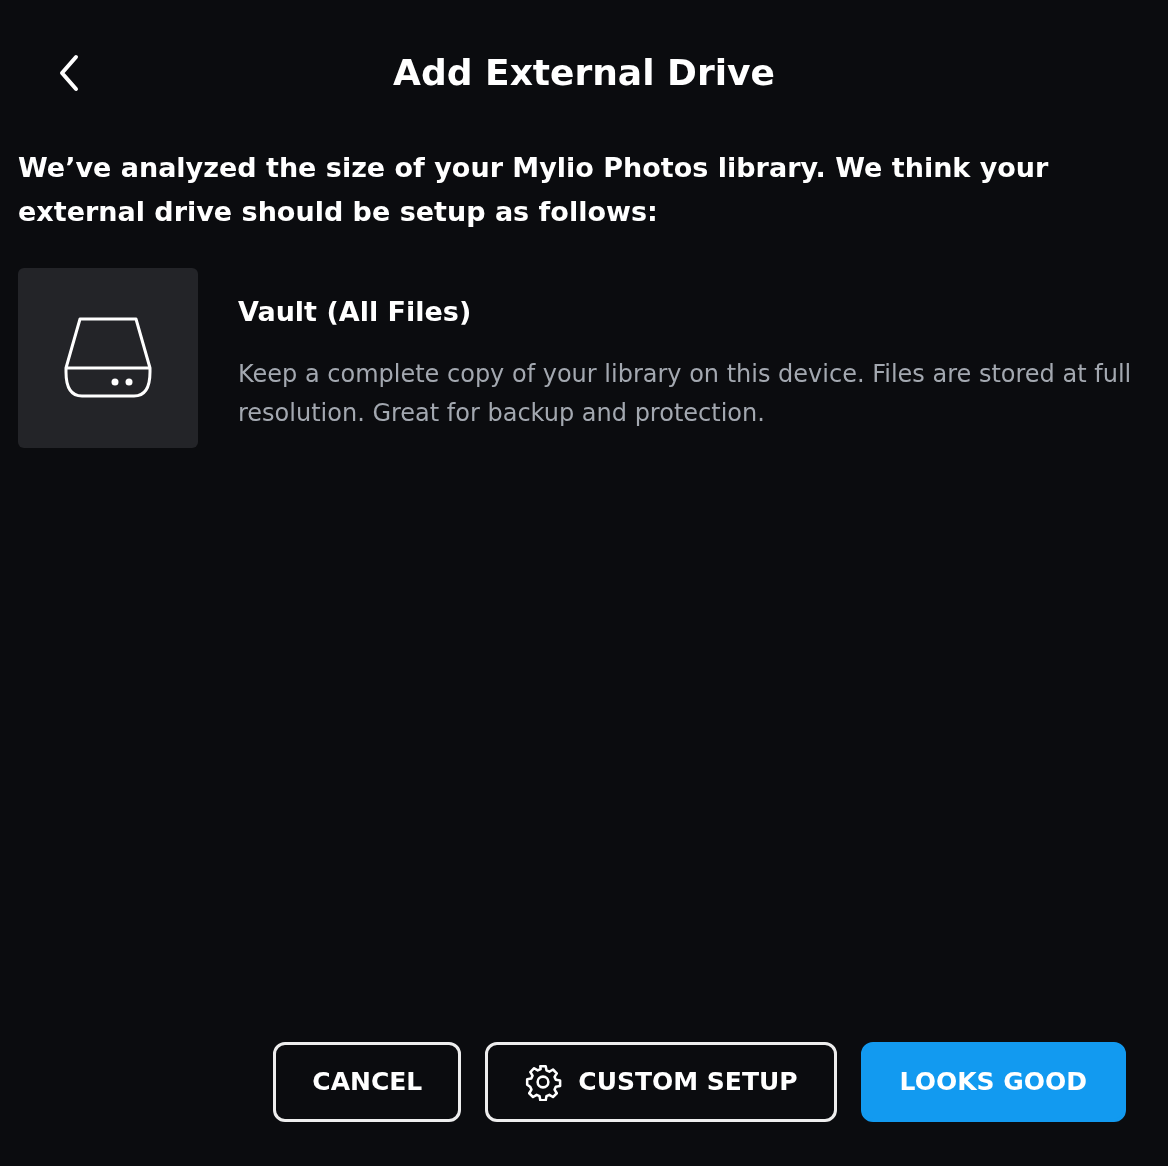 The image size is (1168, 1166). I want to click on cancel-button: CANCEL, so click(367, 1082).